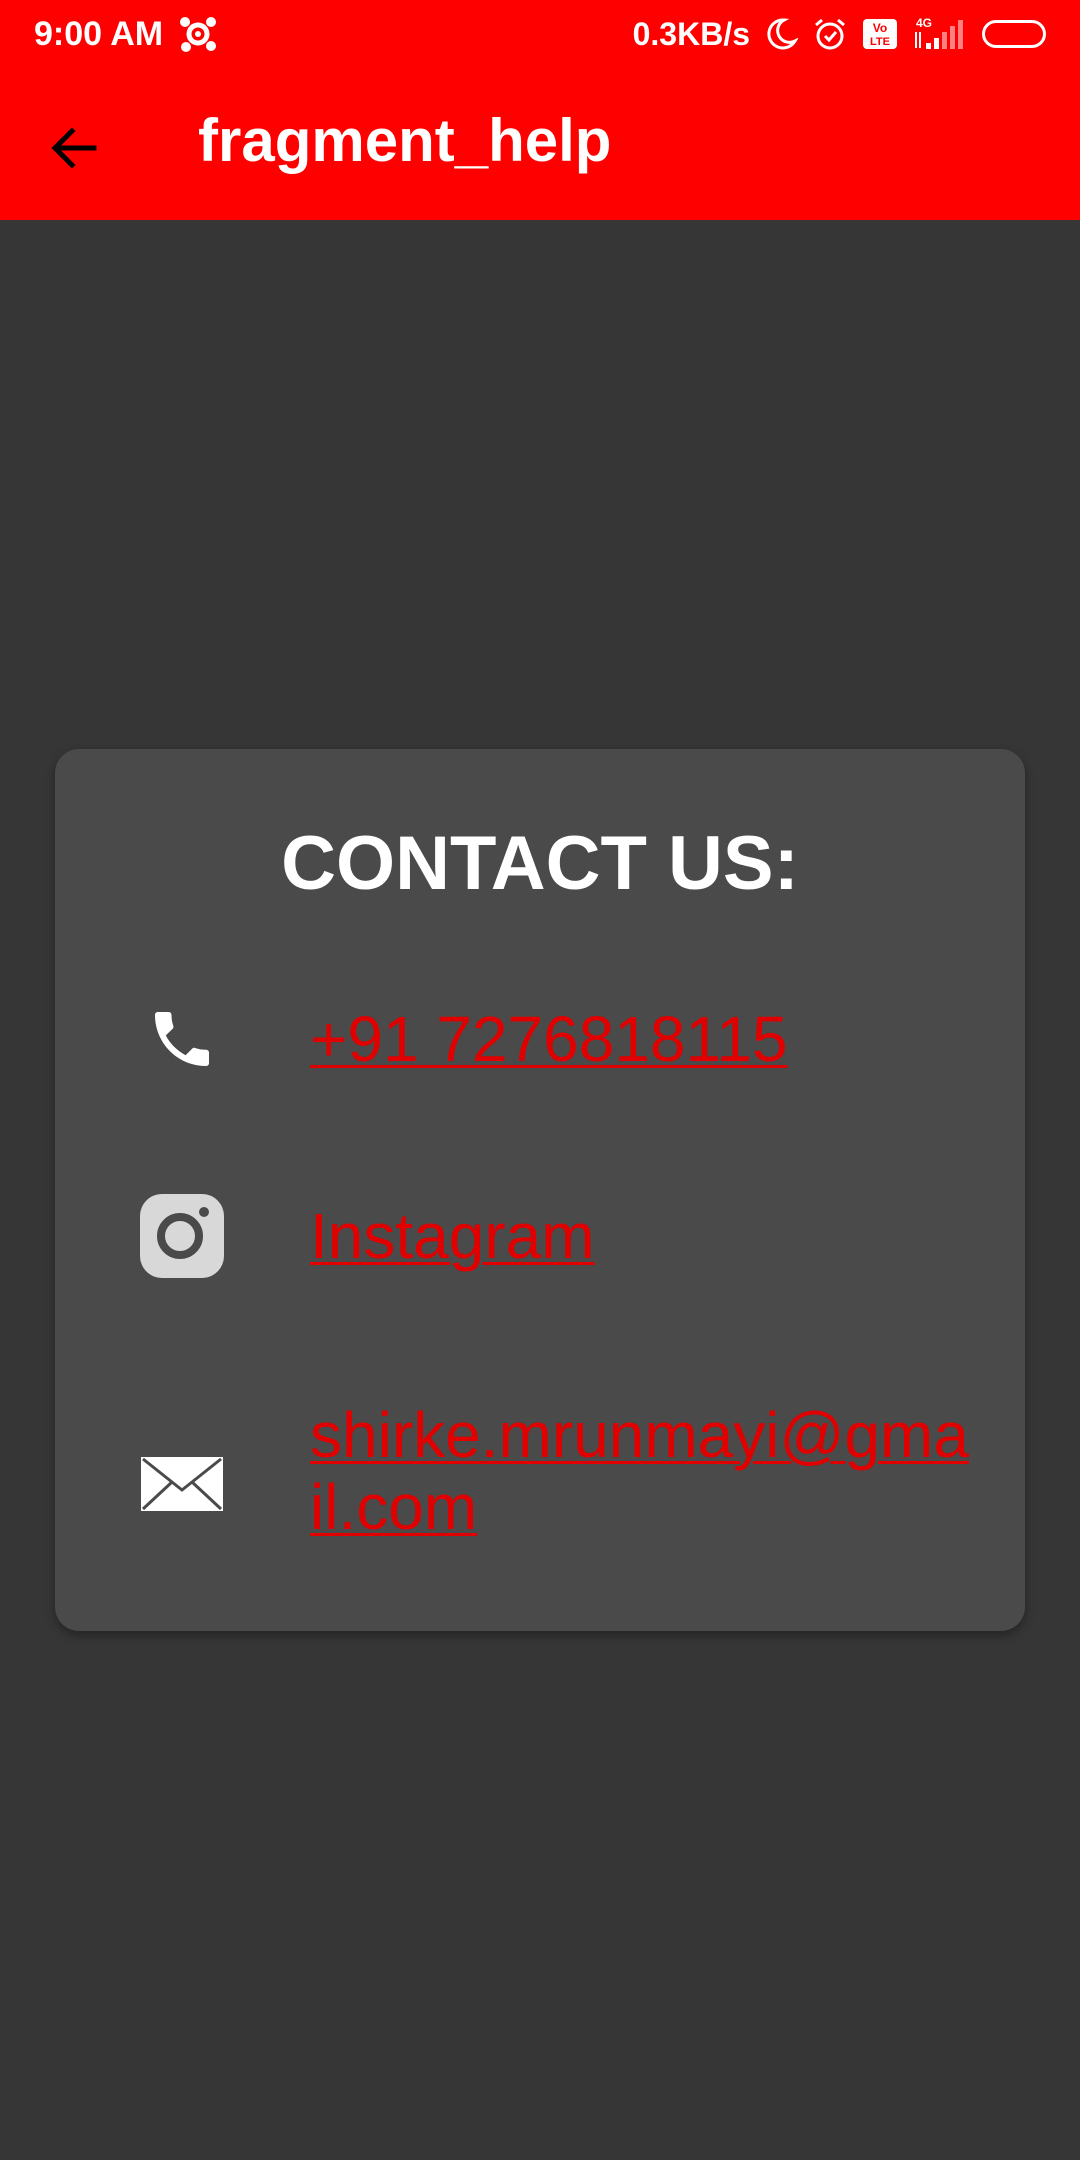  I want to click on instagram-link: Instagram, so click(452, 1236).